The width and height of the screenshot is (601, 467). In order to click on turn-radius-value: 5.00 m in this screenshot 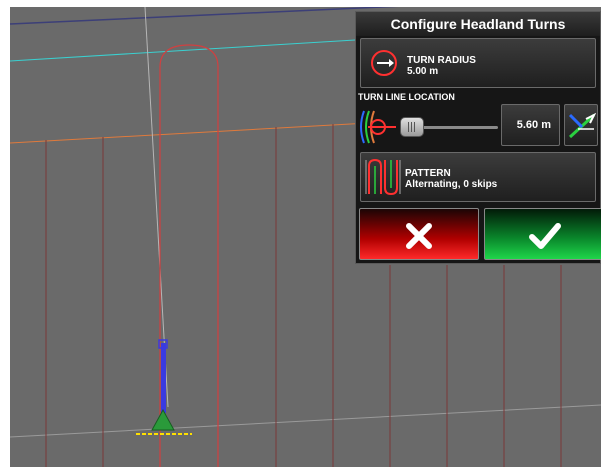, I will do `click(423, 71)`.